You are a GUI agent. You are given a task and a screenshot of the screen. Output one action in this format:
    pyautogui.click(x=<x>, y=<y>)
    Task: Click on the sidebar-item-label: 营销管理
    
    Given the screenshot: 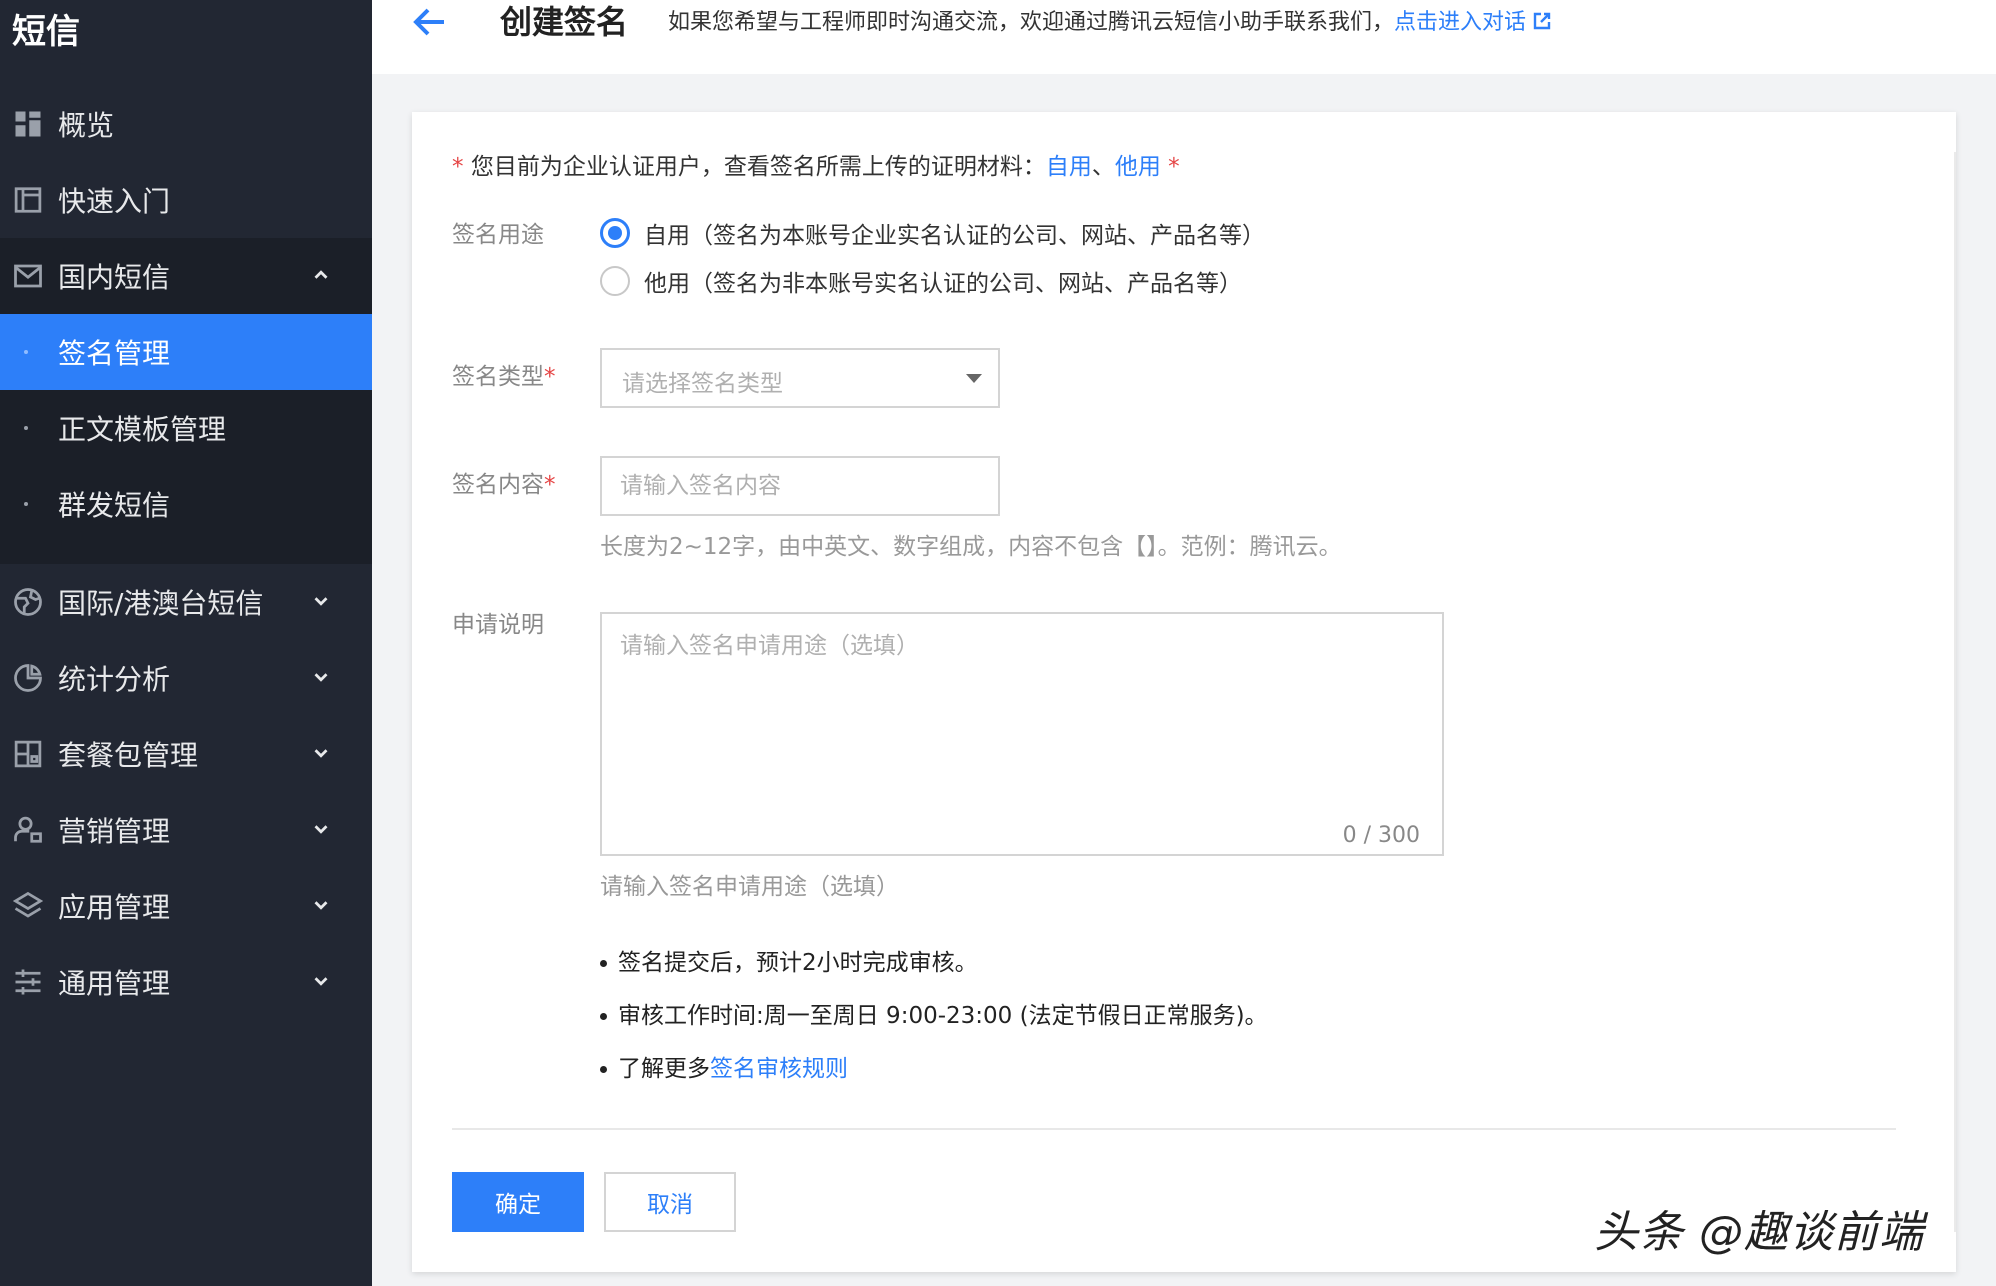 What is the action you would take?
    pyautogui.click(x=114, y=831)
    